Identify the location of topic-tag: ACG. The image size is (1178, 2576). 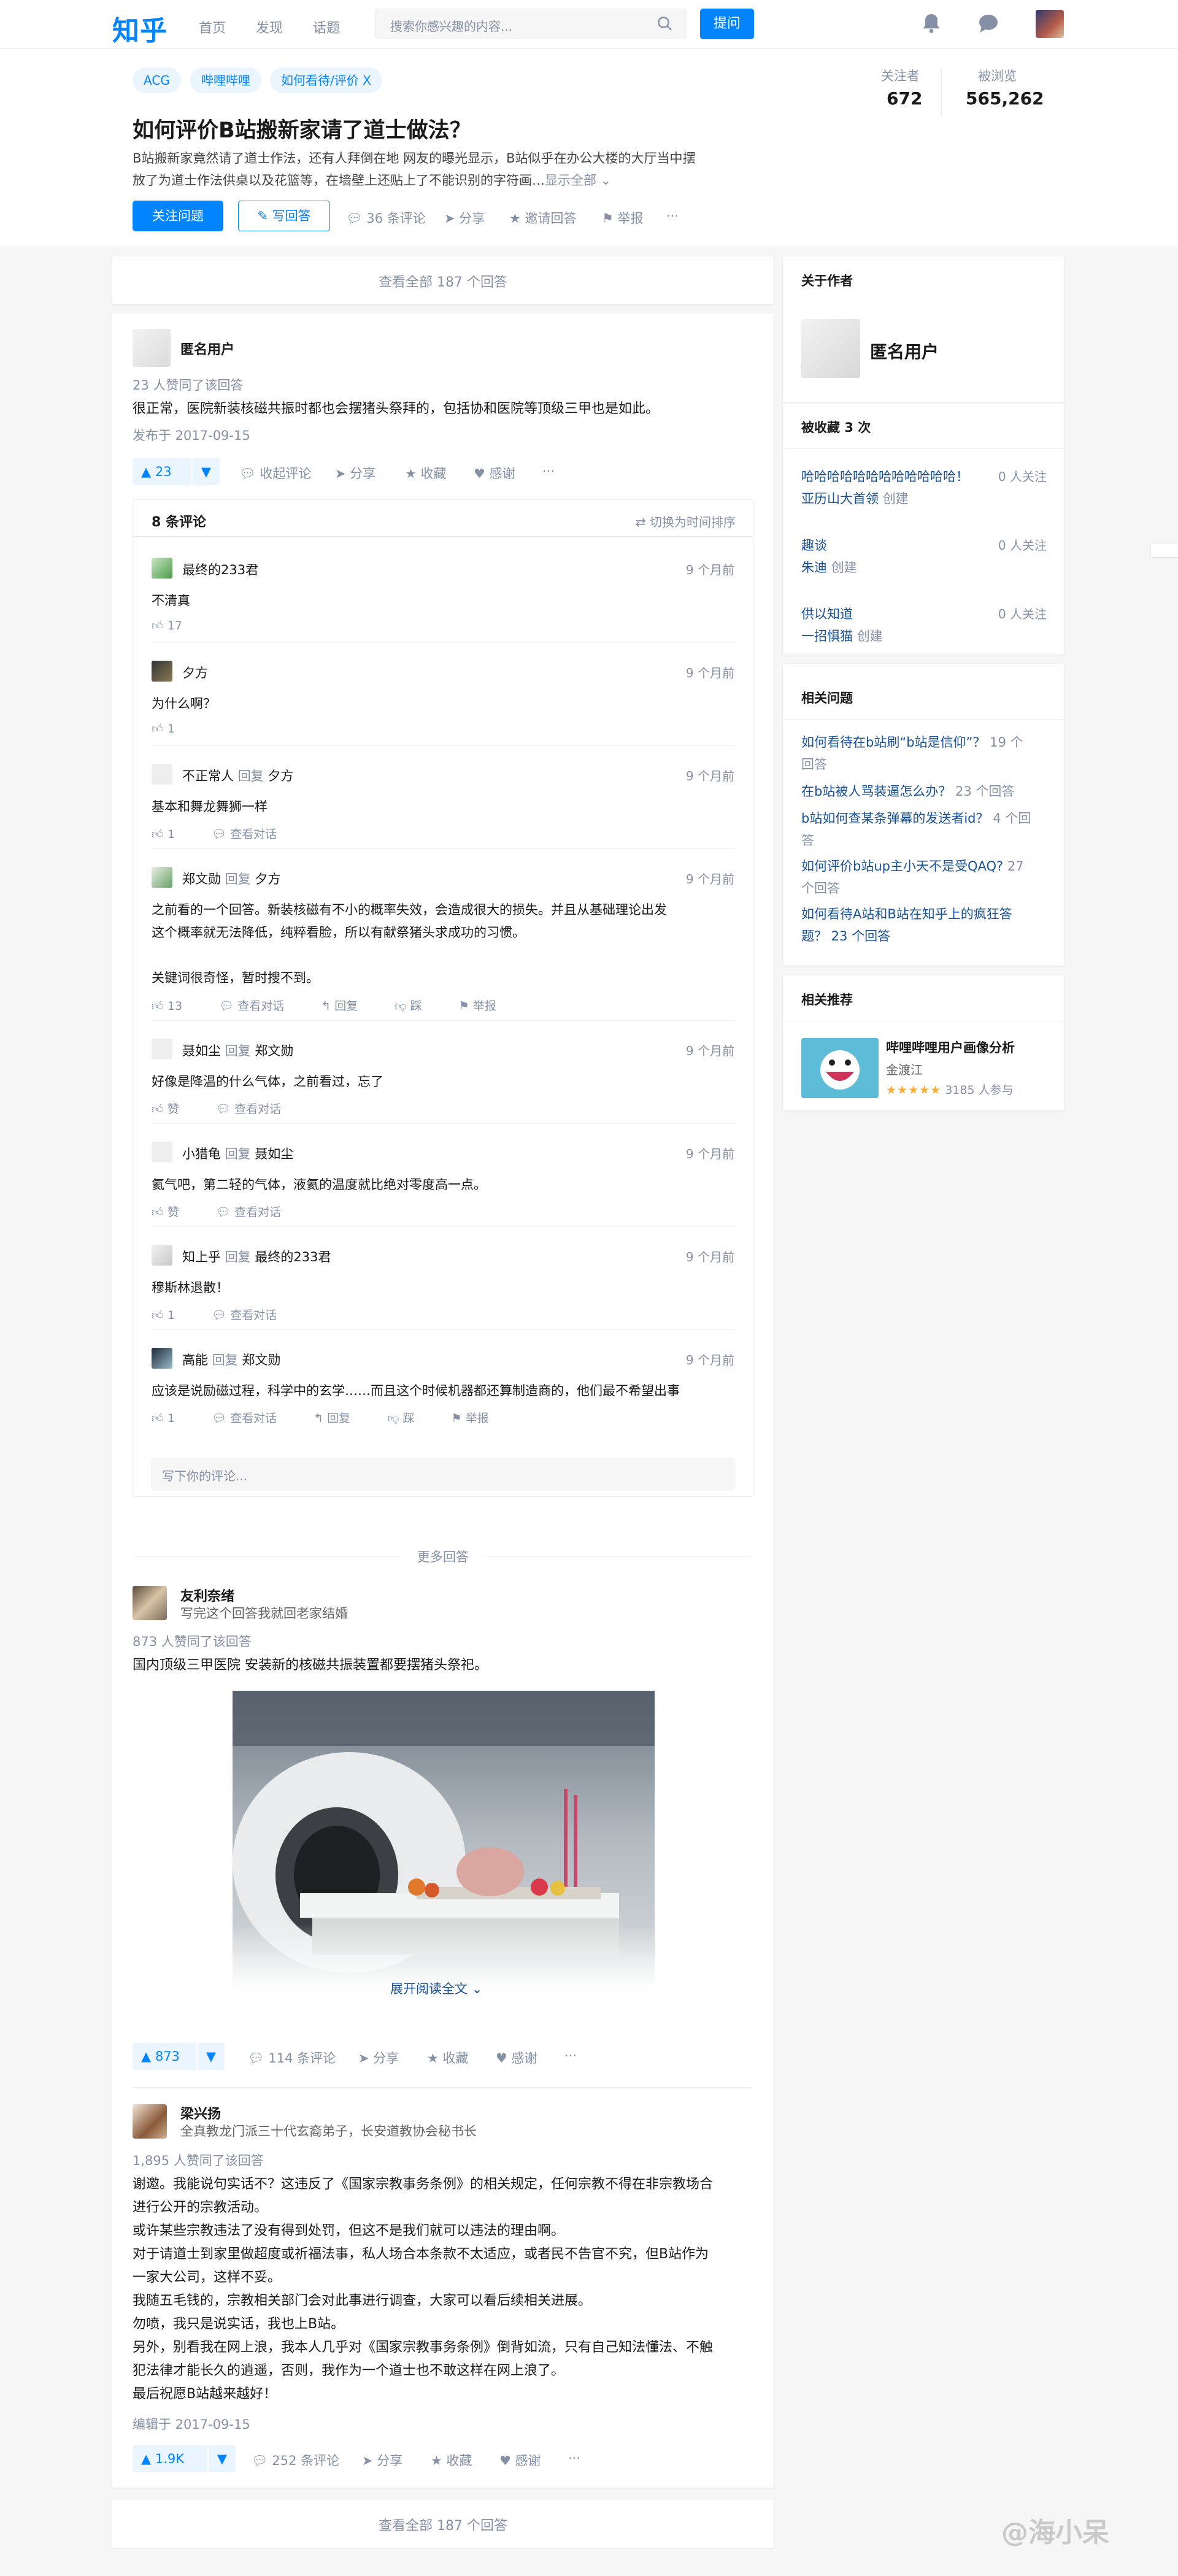
(157, 80).